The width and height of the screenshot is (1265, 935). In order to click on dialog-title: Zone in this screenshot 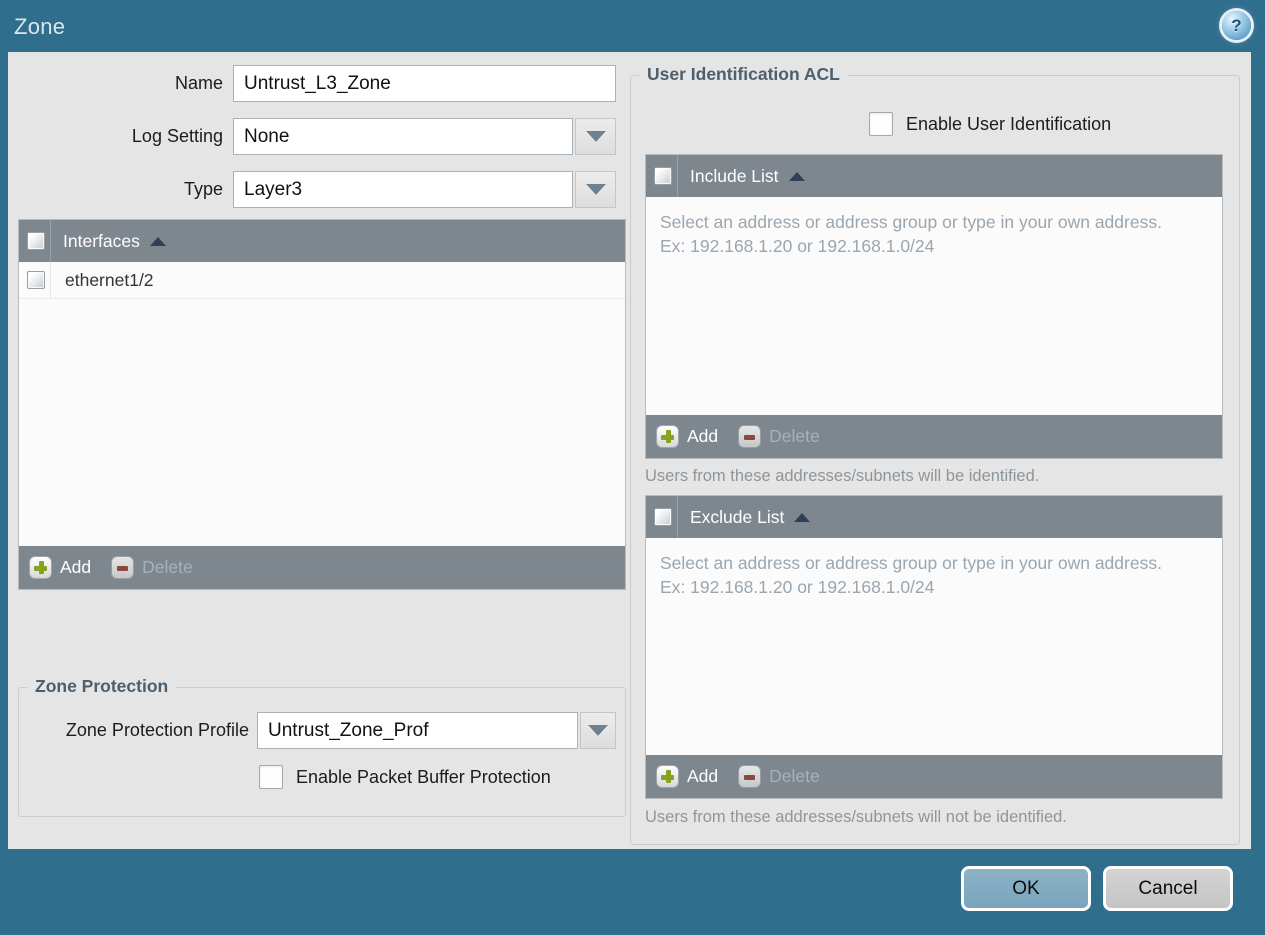, I will do `click(40, 26)`.